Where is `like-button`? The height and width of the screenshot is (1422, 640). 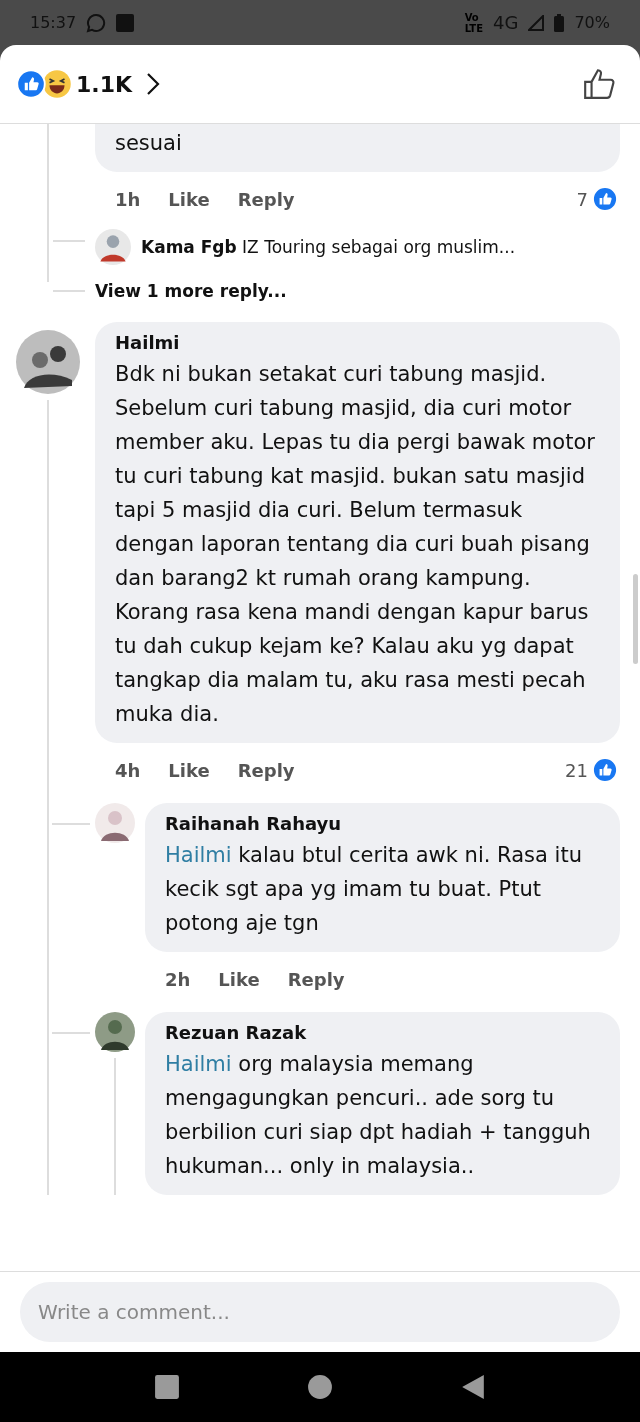 like-button is located at coordinates (599, 84).